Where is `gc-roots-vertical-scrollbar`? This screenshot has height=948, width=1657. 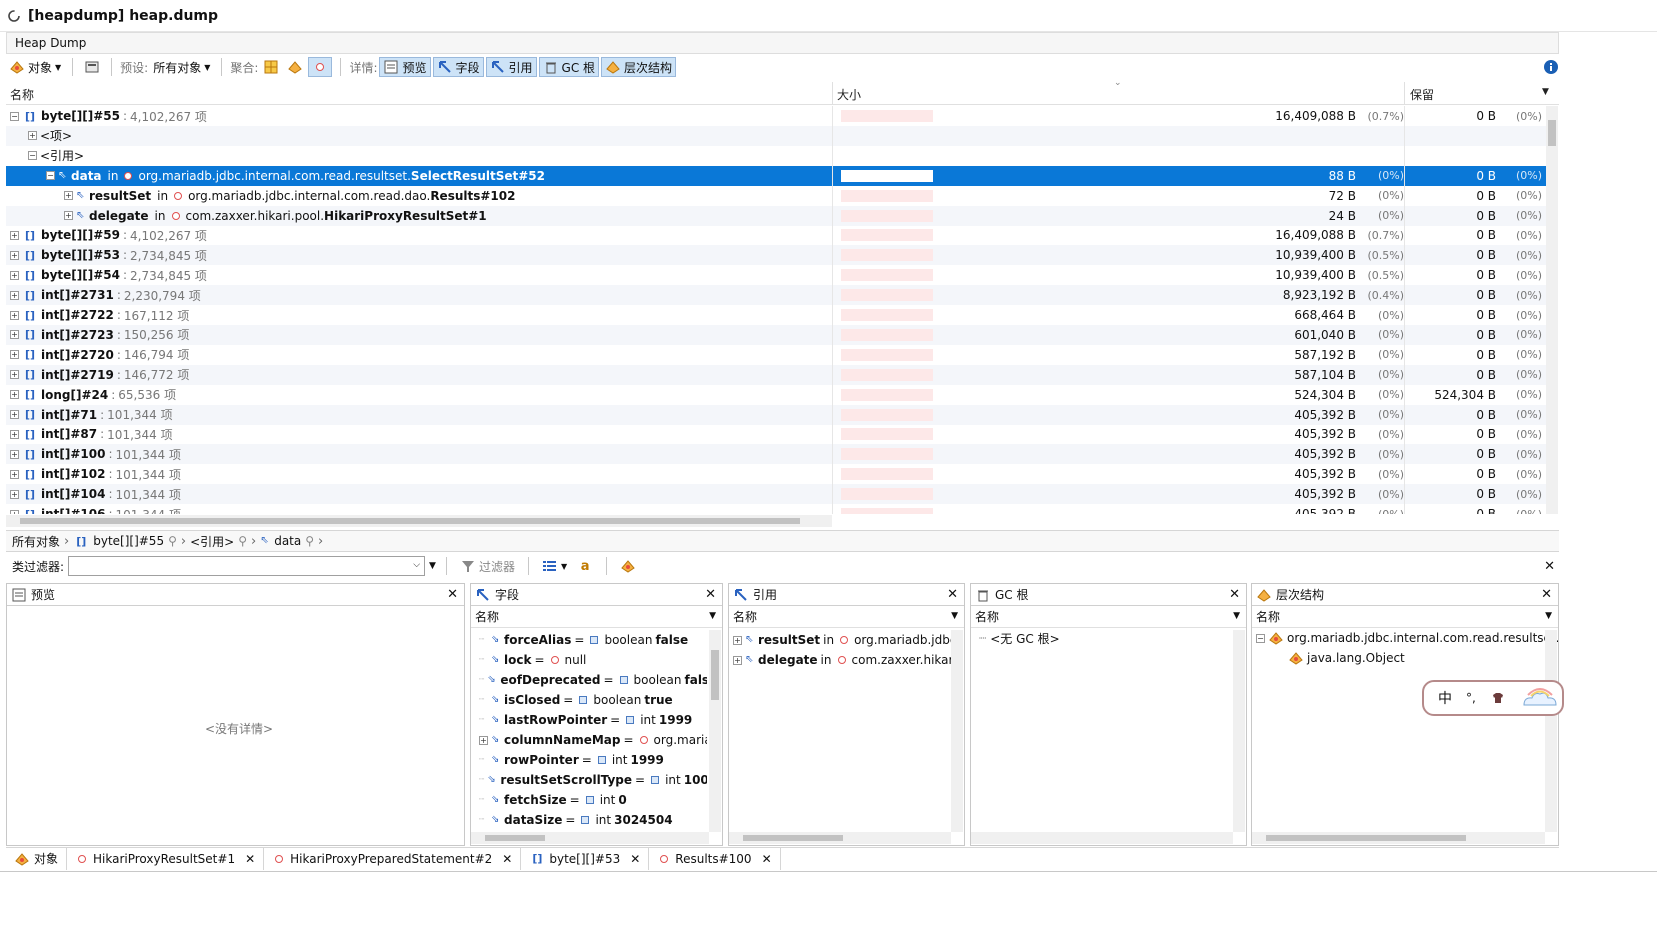 gc-roots-vertical-scrollbar is located at coordinates (1239, 731).